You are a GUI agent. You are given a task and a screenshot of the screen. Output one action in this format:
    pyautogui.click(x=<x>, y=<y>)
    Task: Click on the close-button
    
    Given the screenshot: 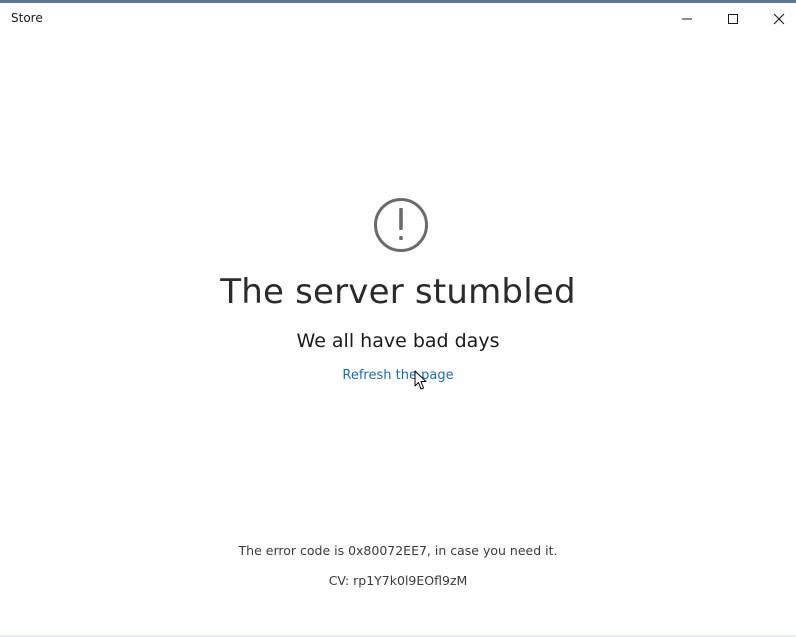 What is the action you would take?
    pyautogui.click(x=776, y=18)
    